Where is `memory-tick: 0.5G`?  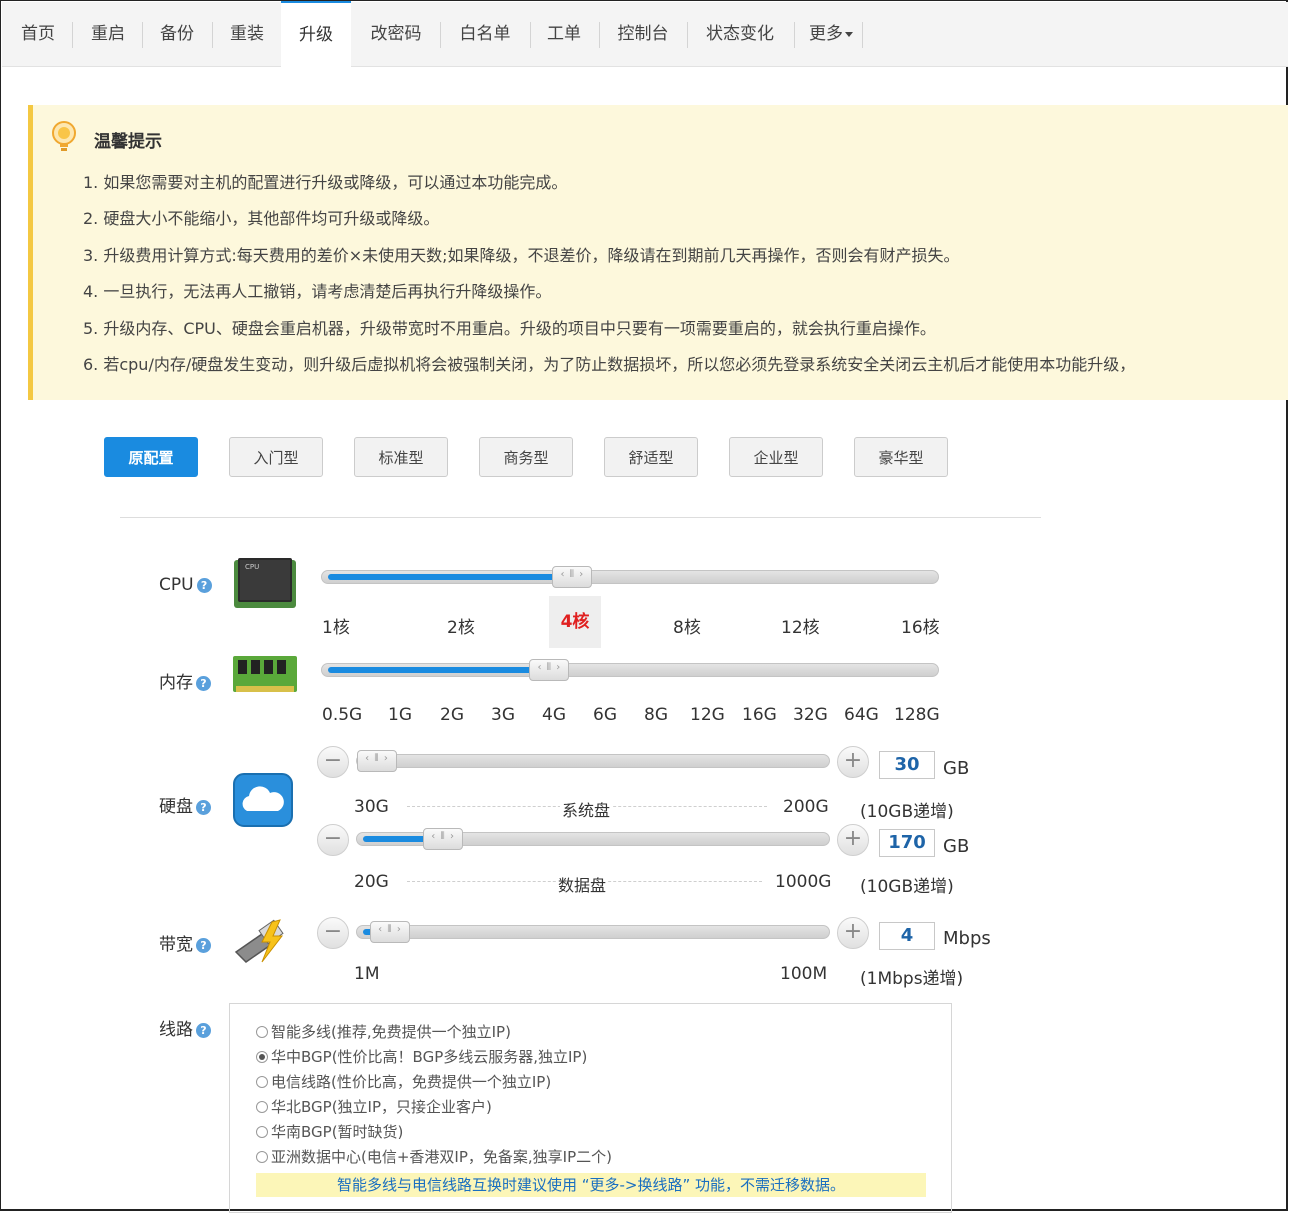
memory-tick: 0.5G is located at coordinates (342, 715).